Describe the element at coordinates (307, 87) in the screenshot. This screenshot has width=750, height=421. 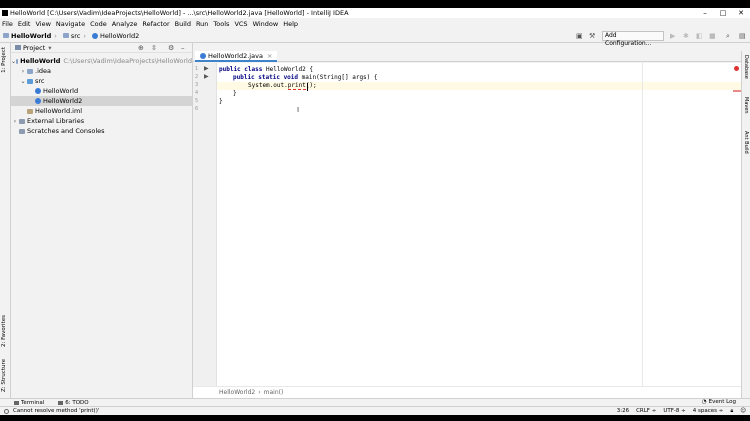
I see `text-caret` at that location.